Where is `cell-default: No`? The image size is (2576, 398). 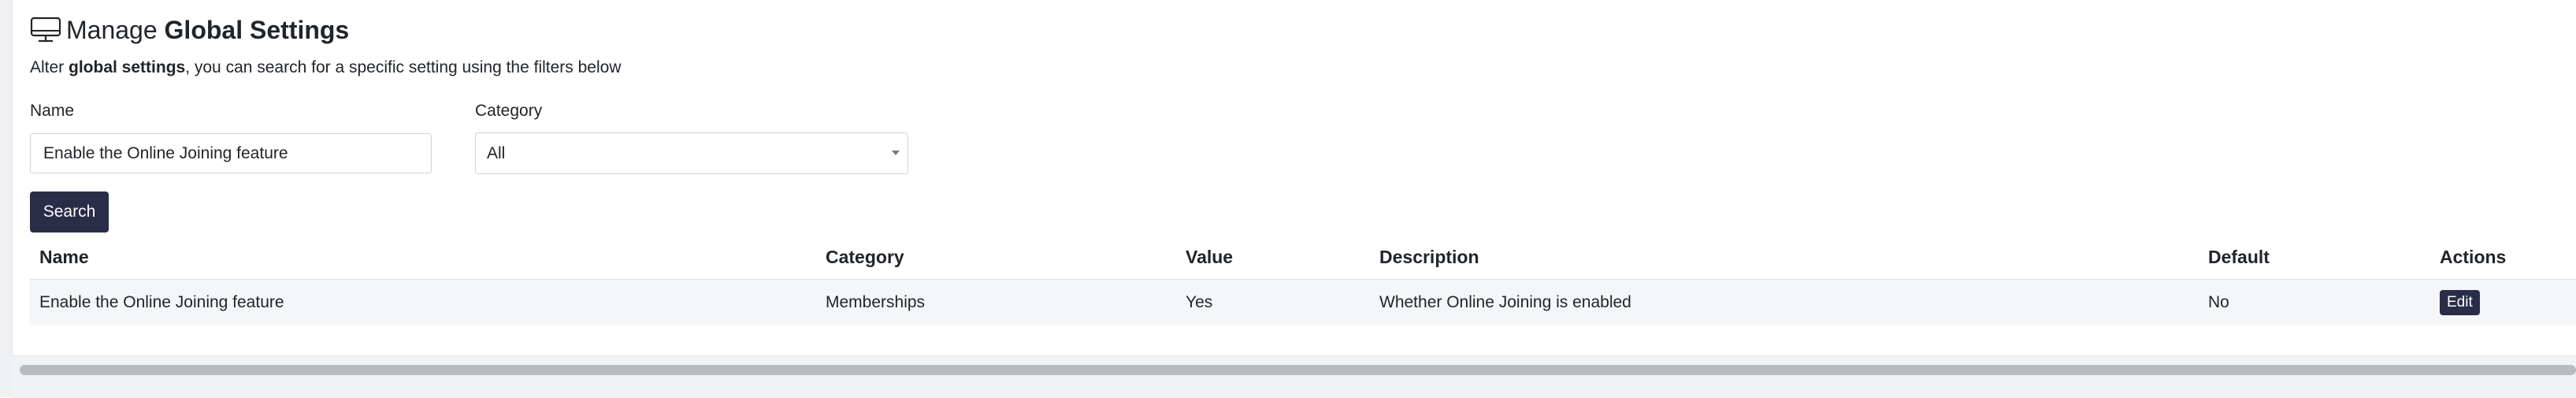
cell-default: No is located at coordinates (2314, 302).